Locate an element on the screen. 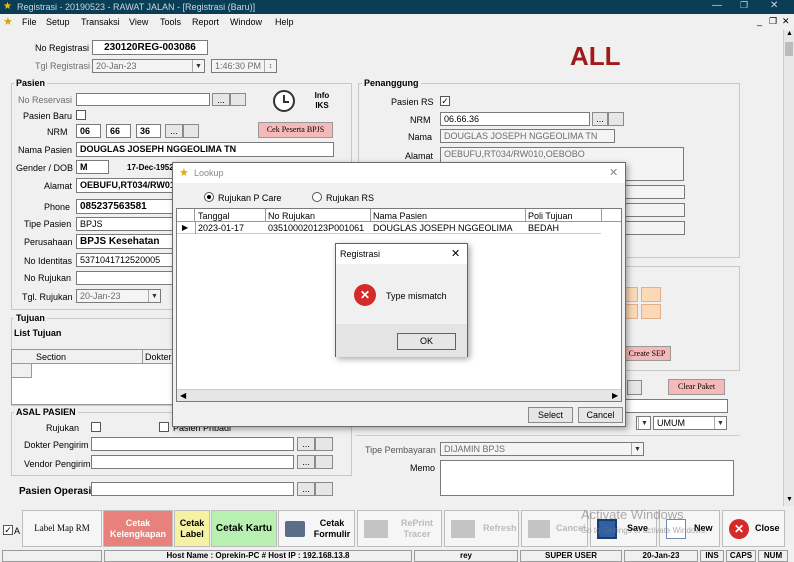  scroll-down-icon: ▼ is located at coordinates (789, 499).